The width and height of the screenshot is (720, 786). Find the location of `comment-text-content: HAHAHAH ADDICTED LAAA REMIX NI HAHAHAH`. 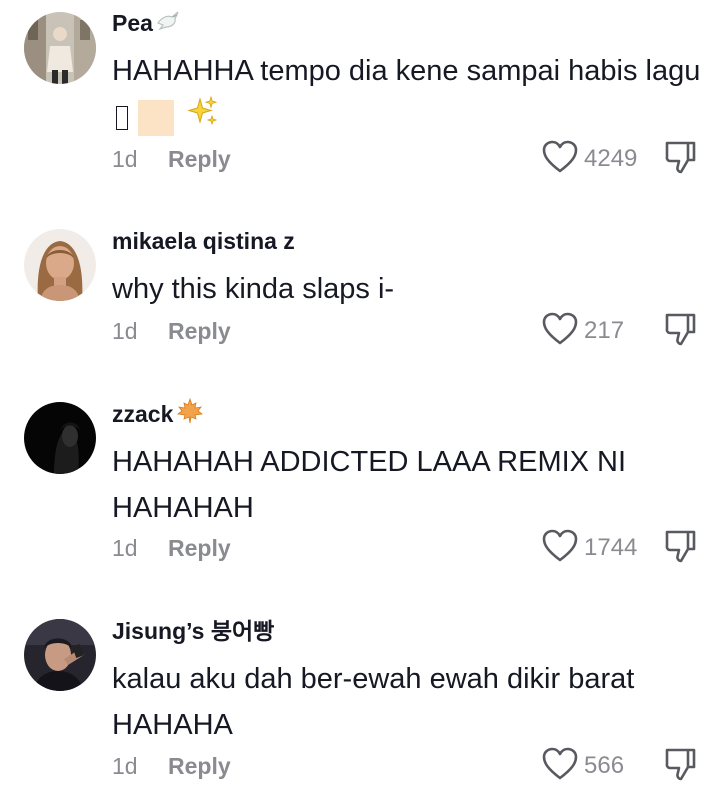

comment-text-content: HAHAHAH ADDICTED LAAA REMIX NI HAHAHAH is located at coordinates (369, 485).